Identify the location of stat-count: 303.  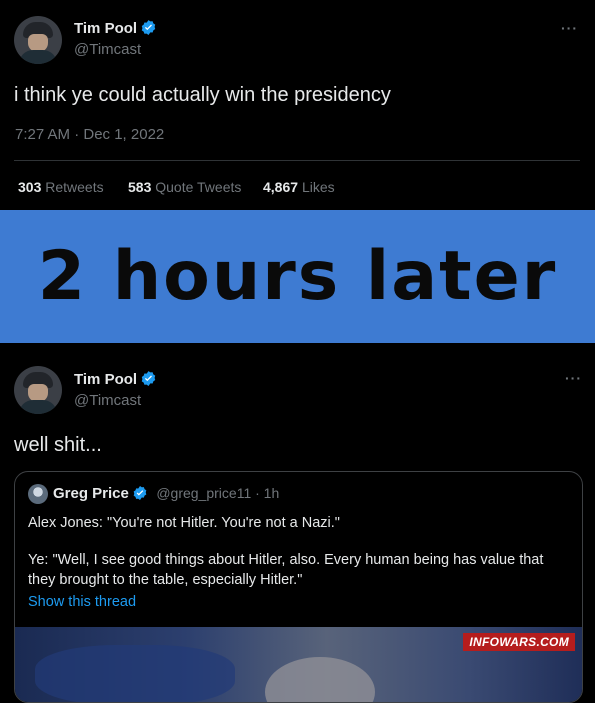
(30, 187).